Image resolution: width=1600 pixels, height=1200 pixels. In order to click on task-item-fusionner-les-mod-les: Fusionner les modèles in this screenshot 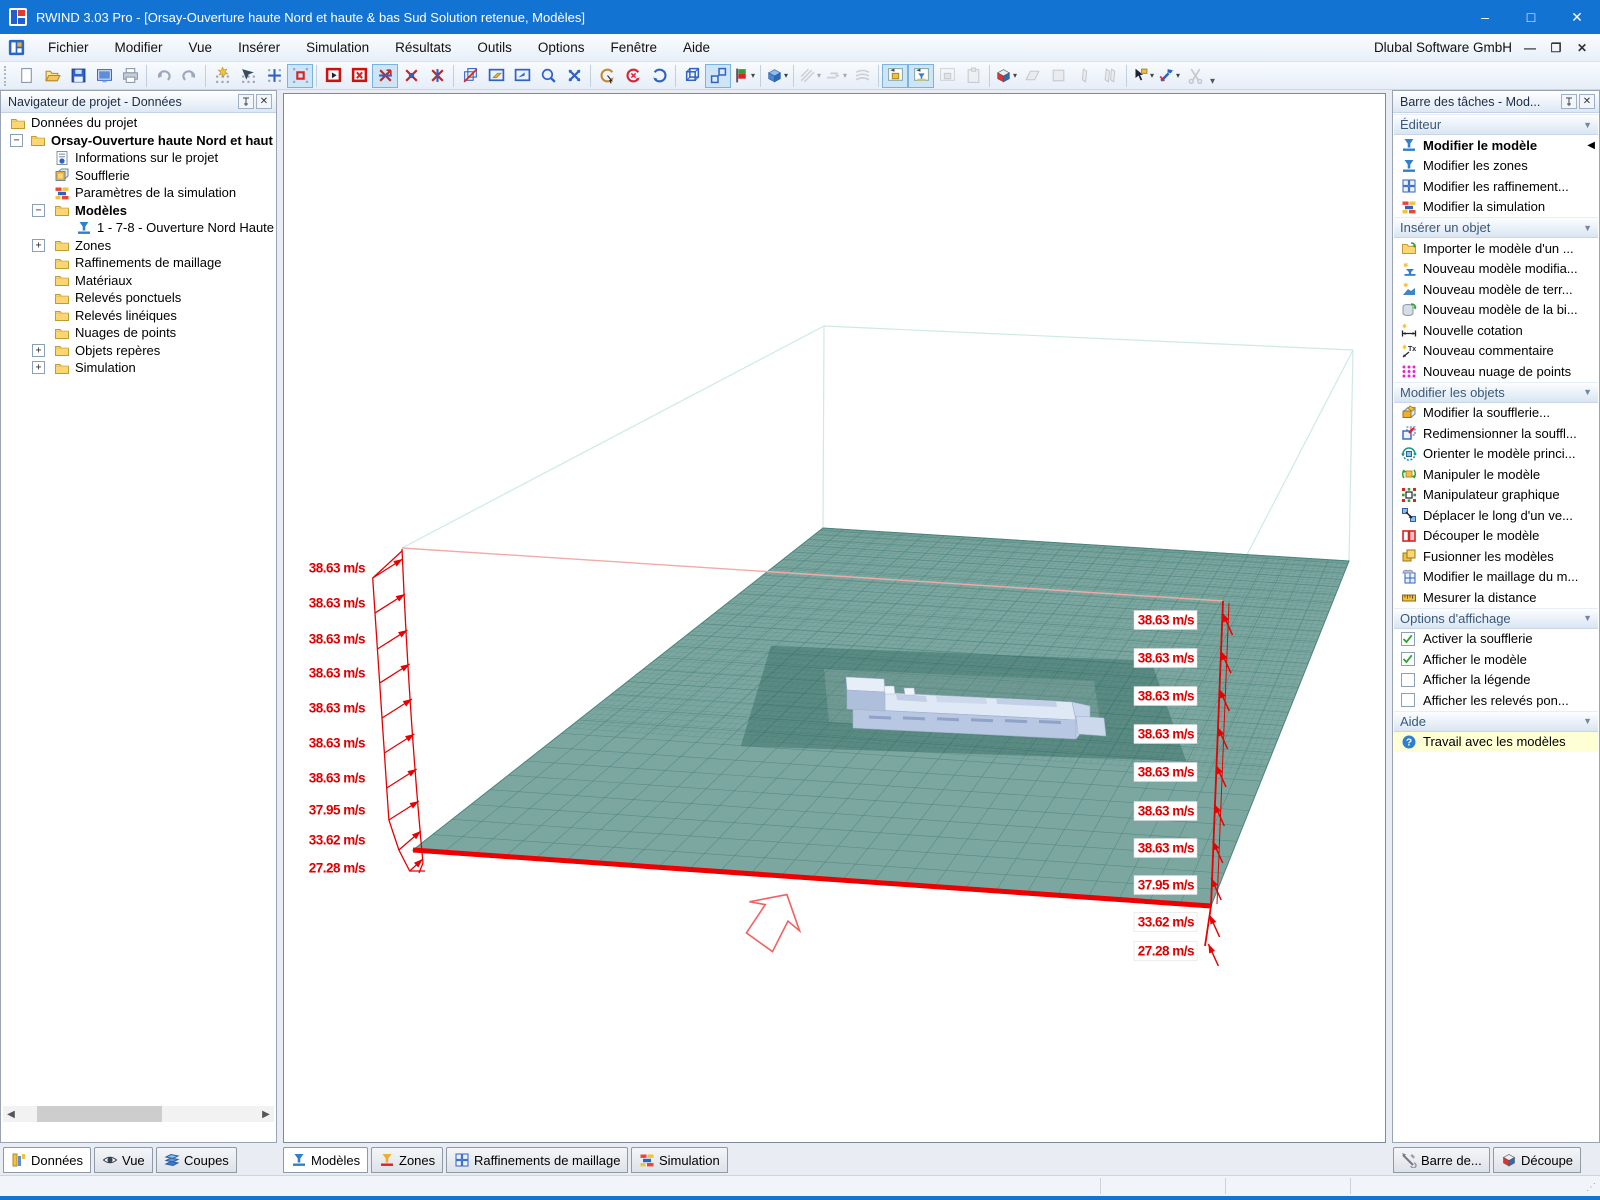, I will do `click(1496, 556)`.